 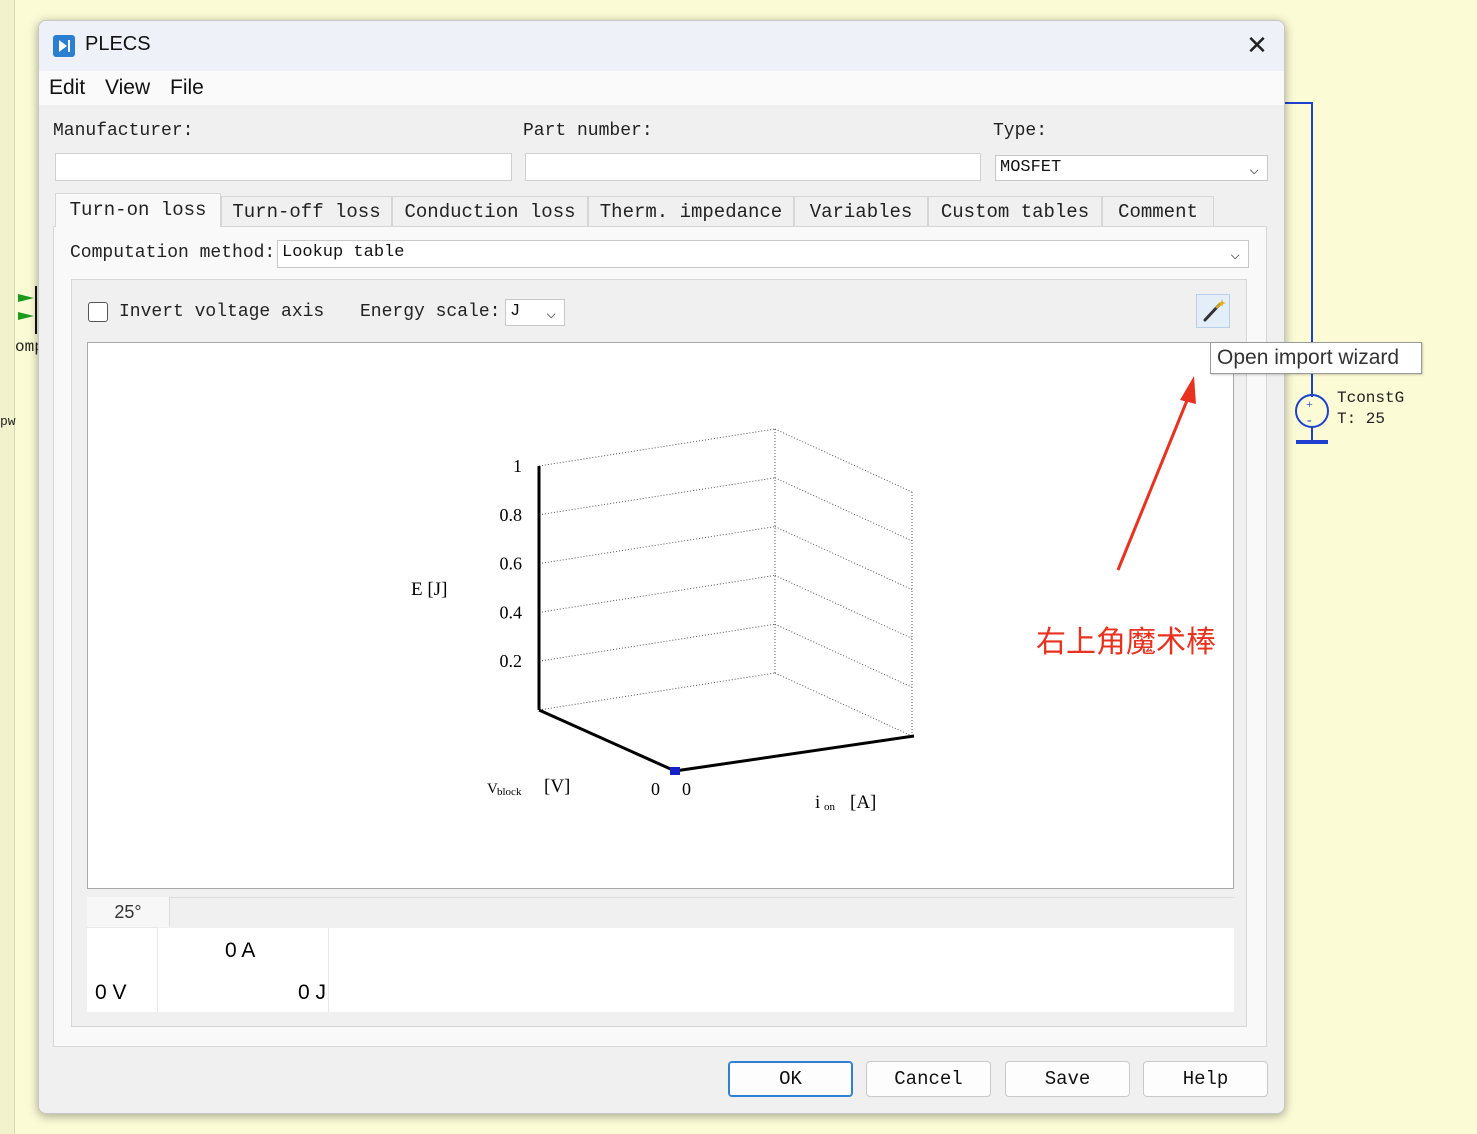 What do you see at coordinates (1257, 45) in the screenshot?
I see `close-icon: ✕` at bounding box center [1257, 45].